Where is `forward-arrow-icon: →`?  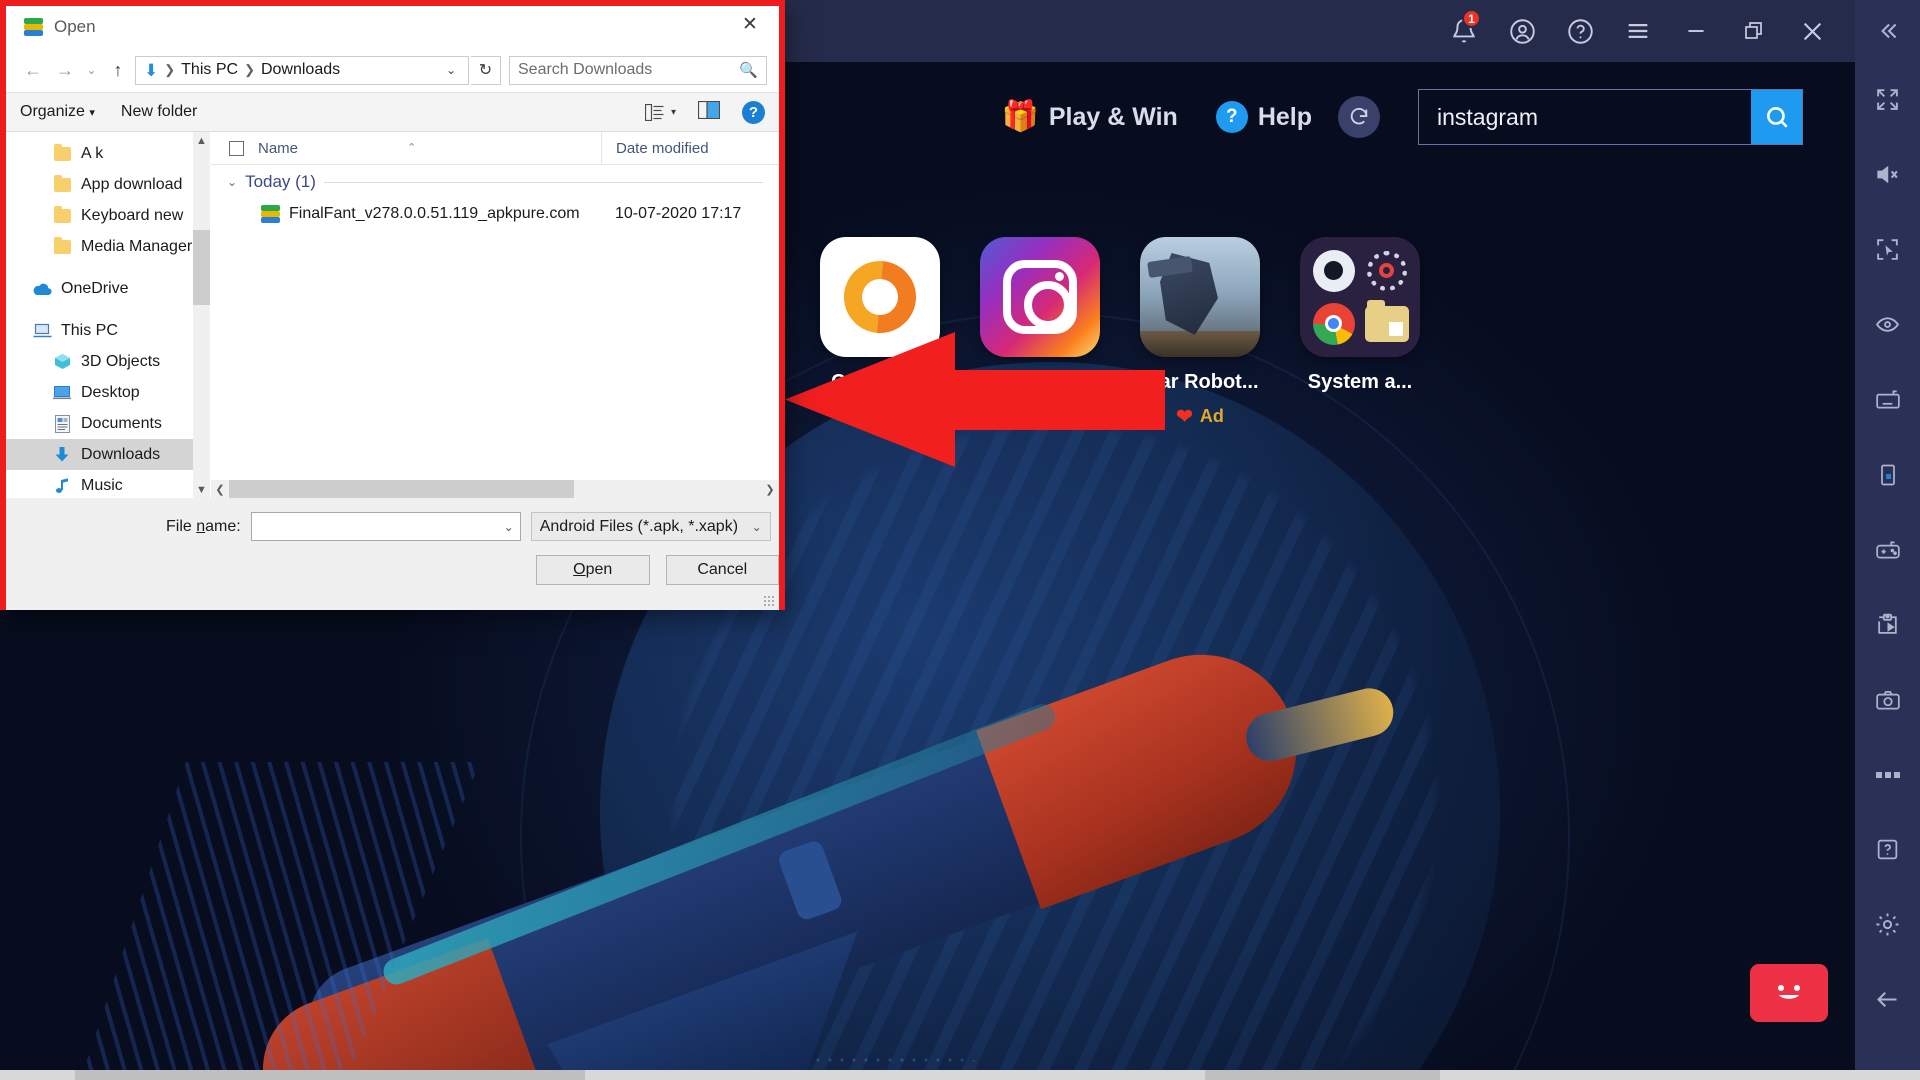 forward-arrow-icon: → is located at coordinates (65, 70).